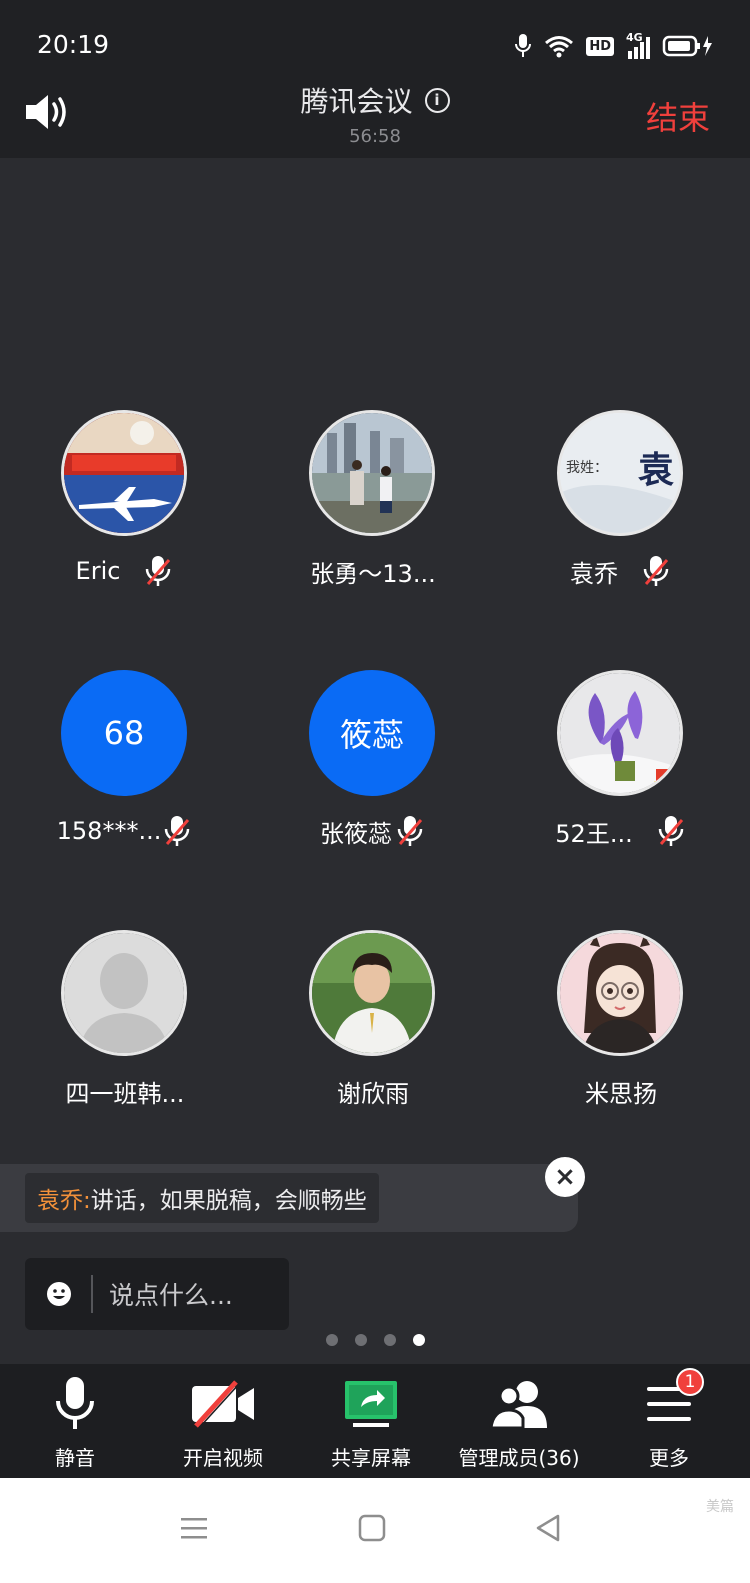 The width and height of the screenshot is (750, 1583). What do you see at coordinates (356, 101) in the screenshot?
I see `meeting-title-text: 腾讯会议` at bounding box center [356, 101].